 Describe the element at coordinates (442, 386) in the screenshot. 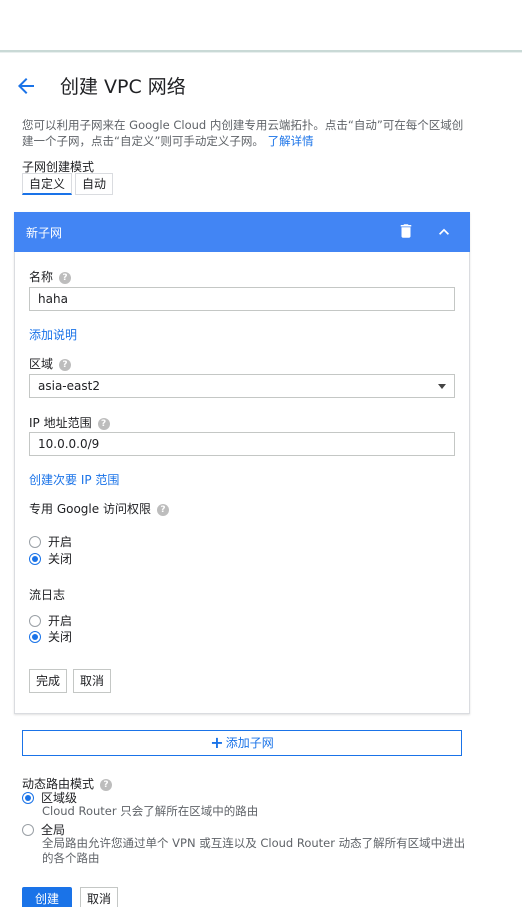

I see `dropdown-arrow-icon` at that location.